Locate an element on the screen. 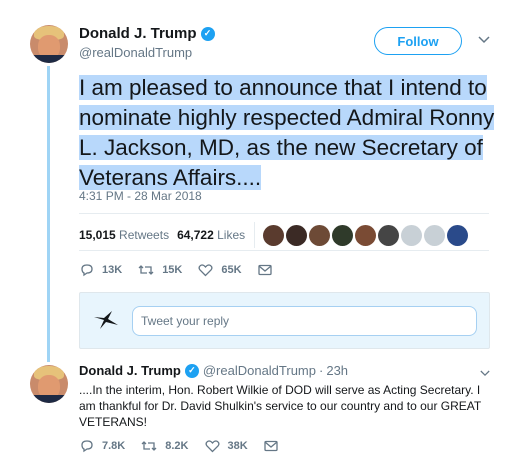 The height and width of the screenshot is (461, 517). thread-connector-line is located at coordinates (48, 214).